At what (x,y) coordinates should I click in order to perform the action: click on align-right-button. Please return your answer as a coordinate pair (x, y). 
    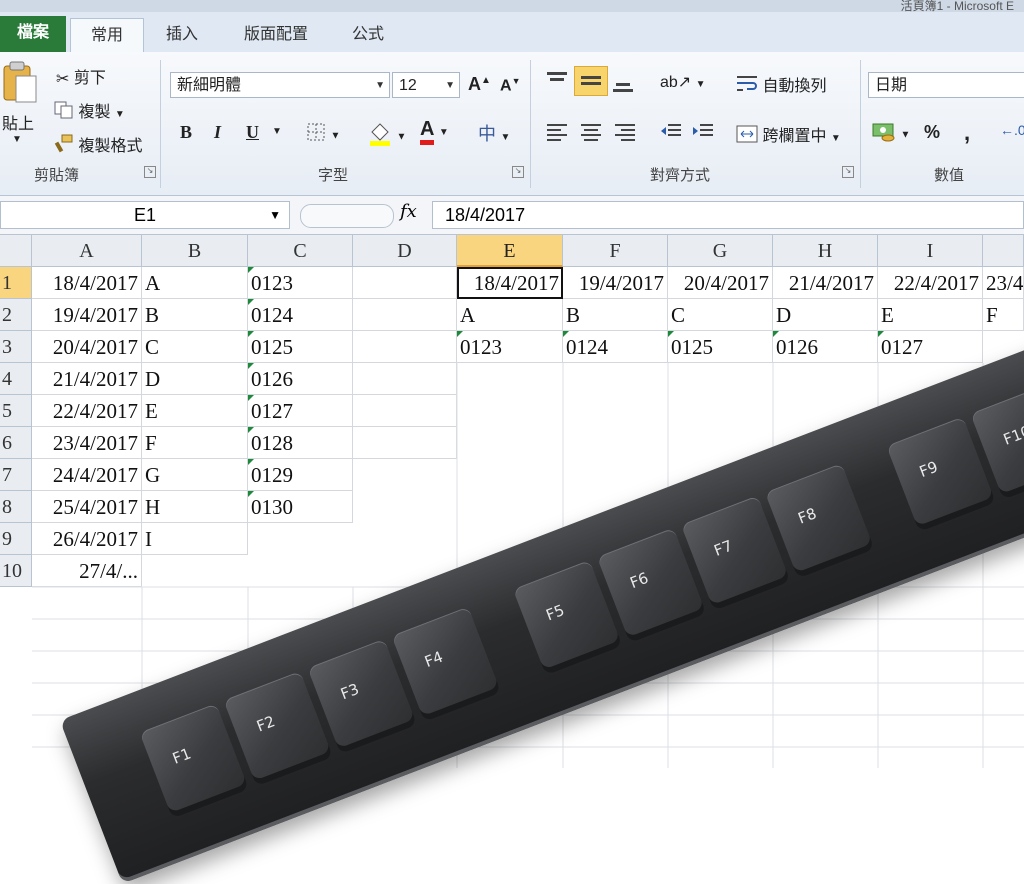
    Looking at the image, I should click on (625, 134).